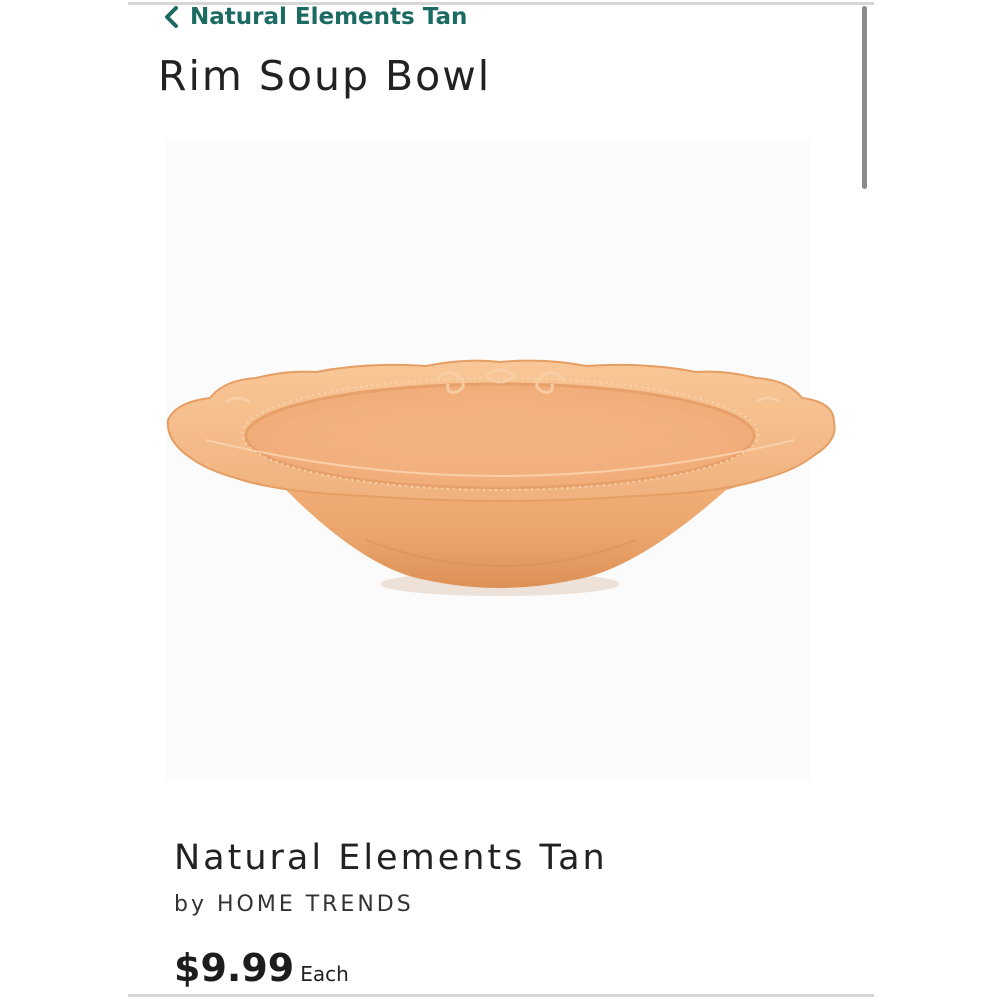 The width and height of the screenshot is (1000, 1000). What do you see at coordinates (864, 97) in the screenshot?
I see `scrollbar-thumb` at bounding box center [864, 97].